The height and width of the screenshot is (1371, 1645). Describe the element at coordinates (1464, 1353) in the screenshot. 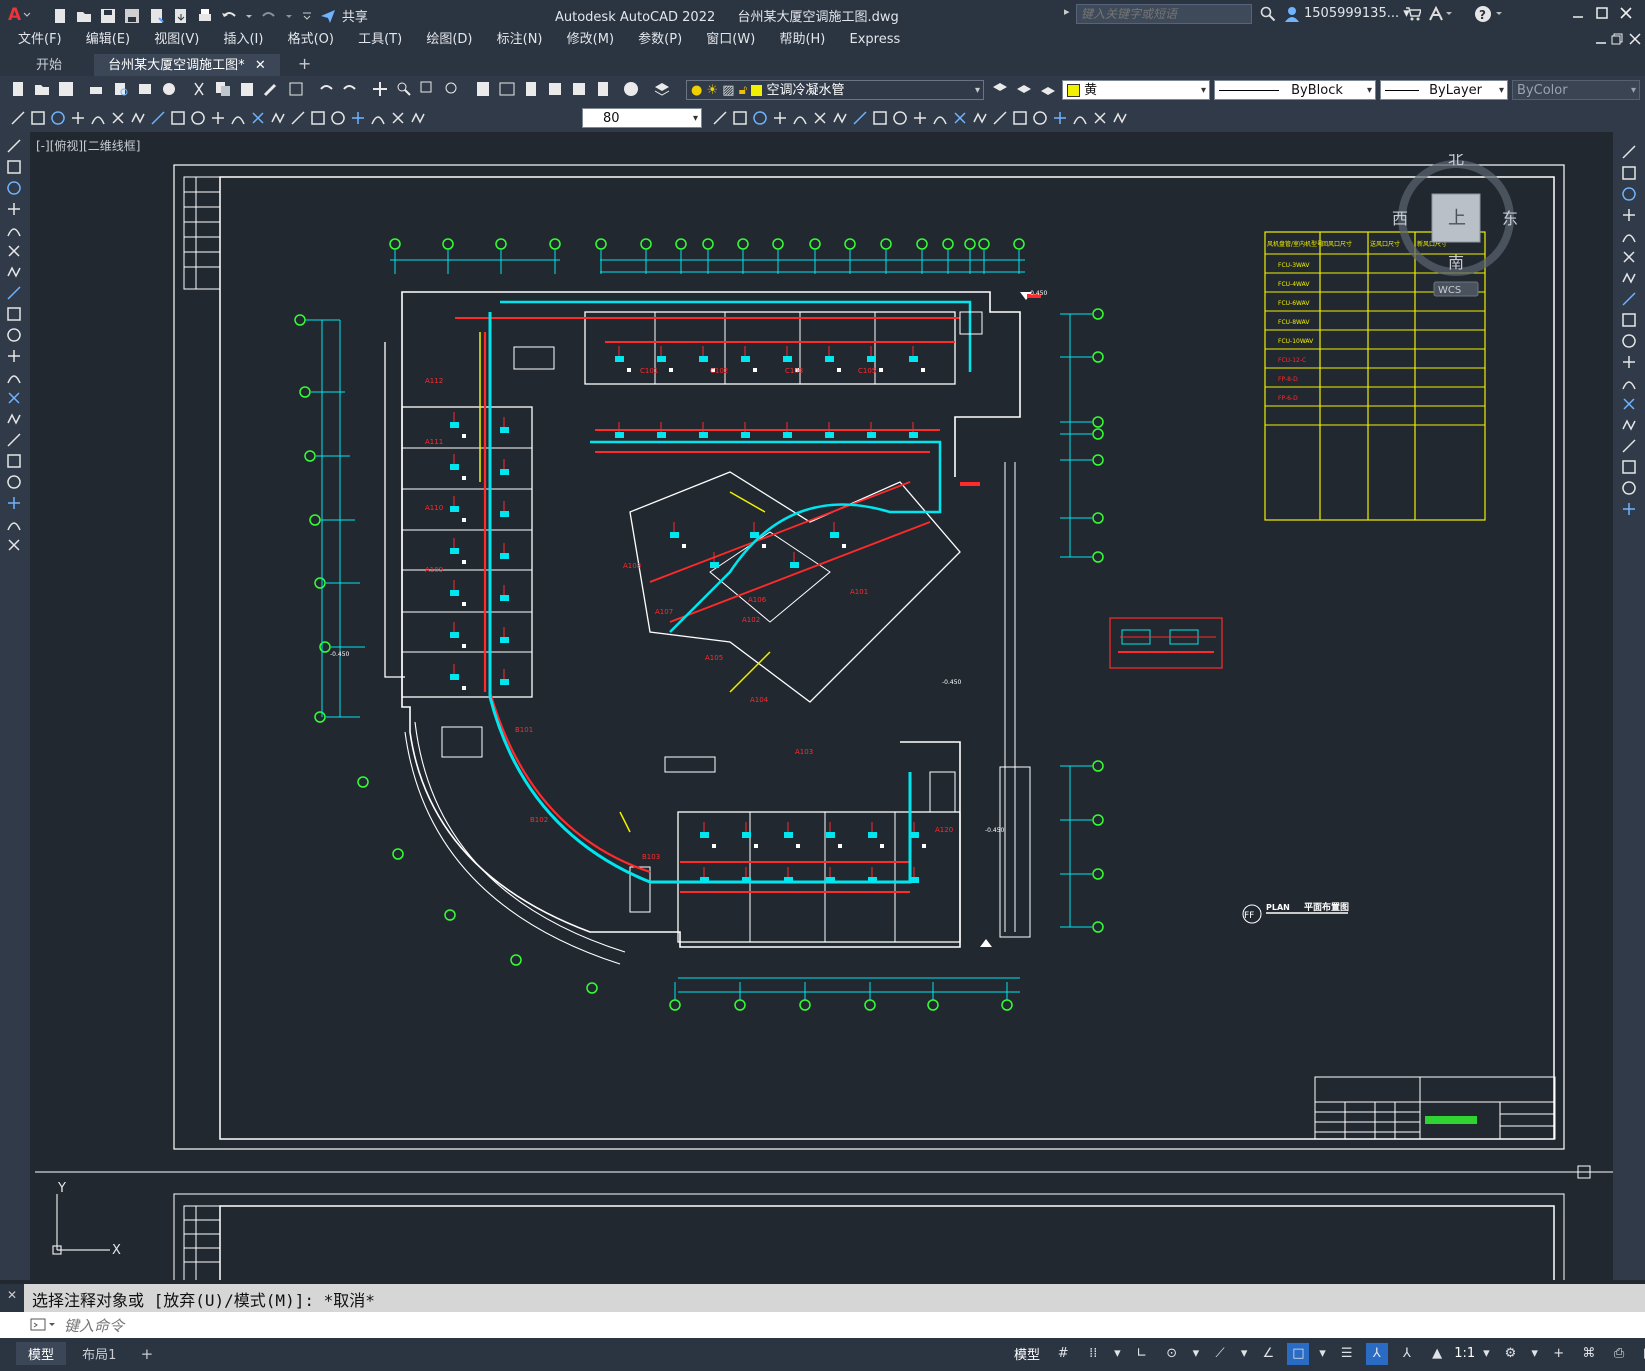

I see `annotation-scale-value: 1:1` at that location.